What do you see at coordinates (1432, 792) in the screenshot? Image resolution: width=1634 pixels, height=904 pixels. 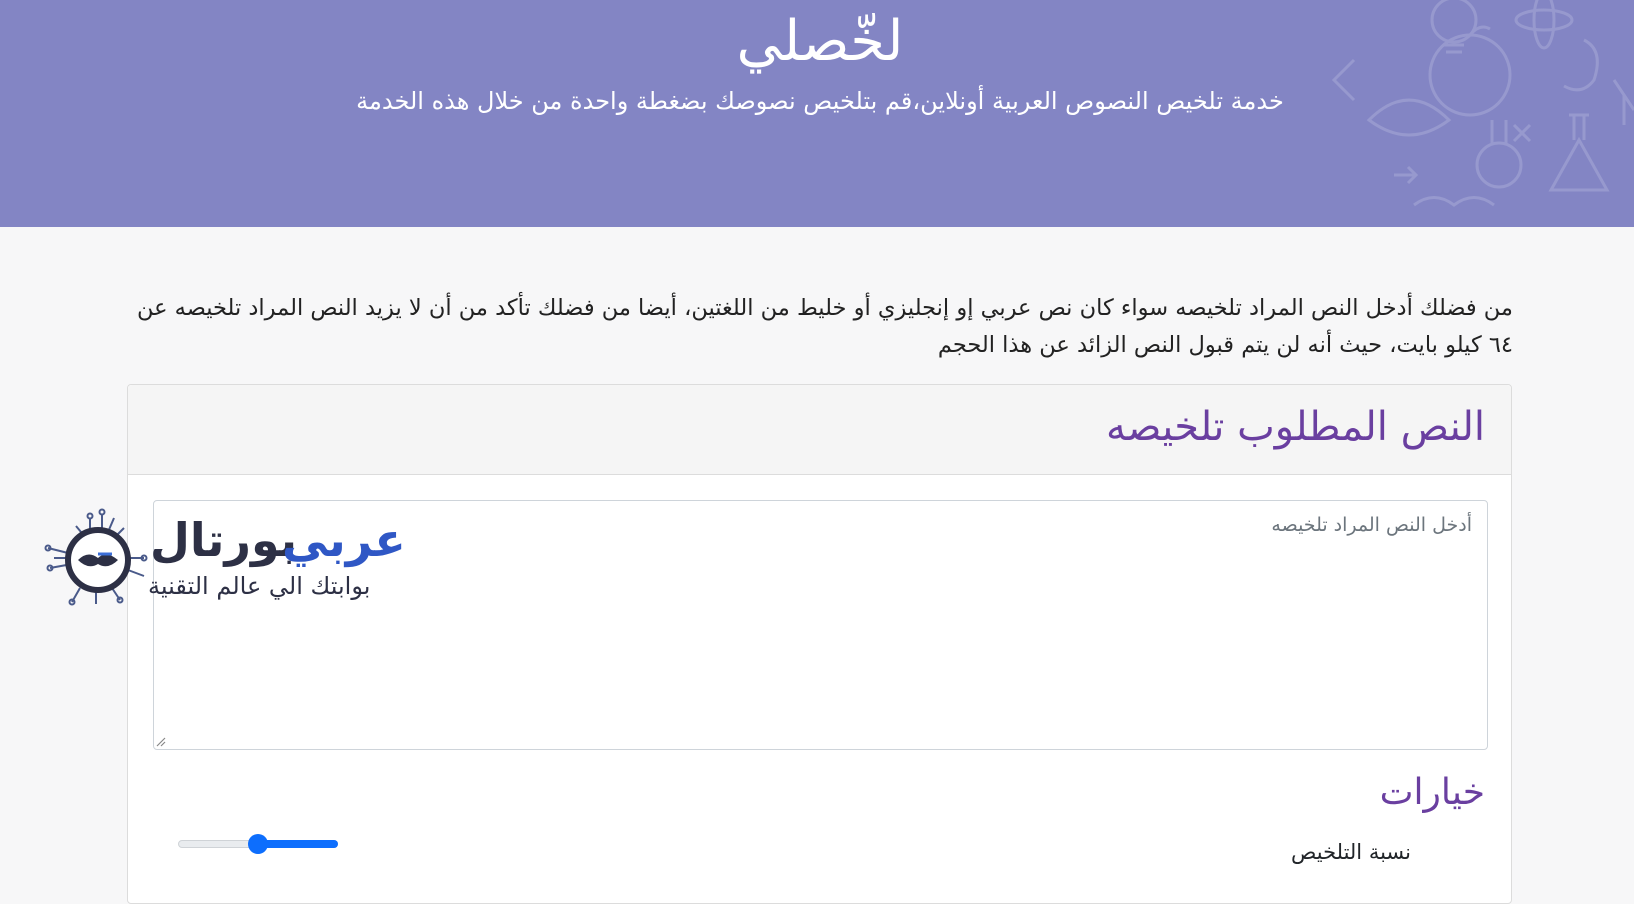 I see `options-heading: خيارات` at bounding box center [1432, 792].